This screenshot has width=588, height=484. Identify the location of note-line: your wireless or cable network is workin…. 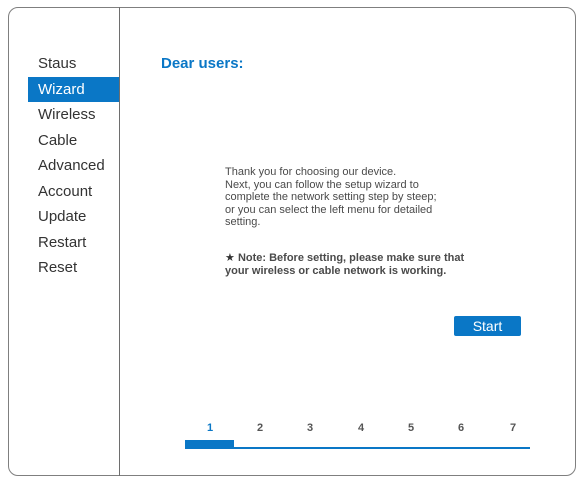
(336, 270).